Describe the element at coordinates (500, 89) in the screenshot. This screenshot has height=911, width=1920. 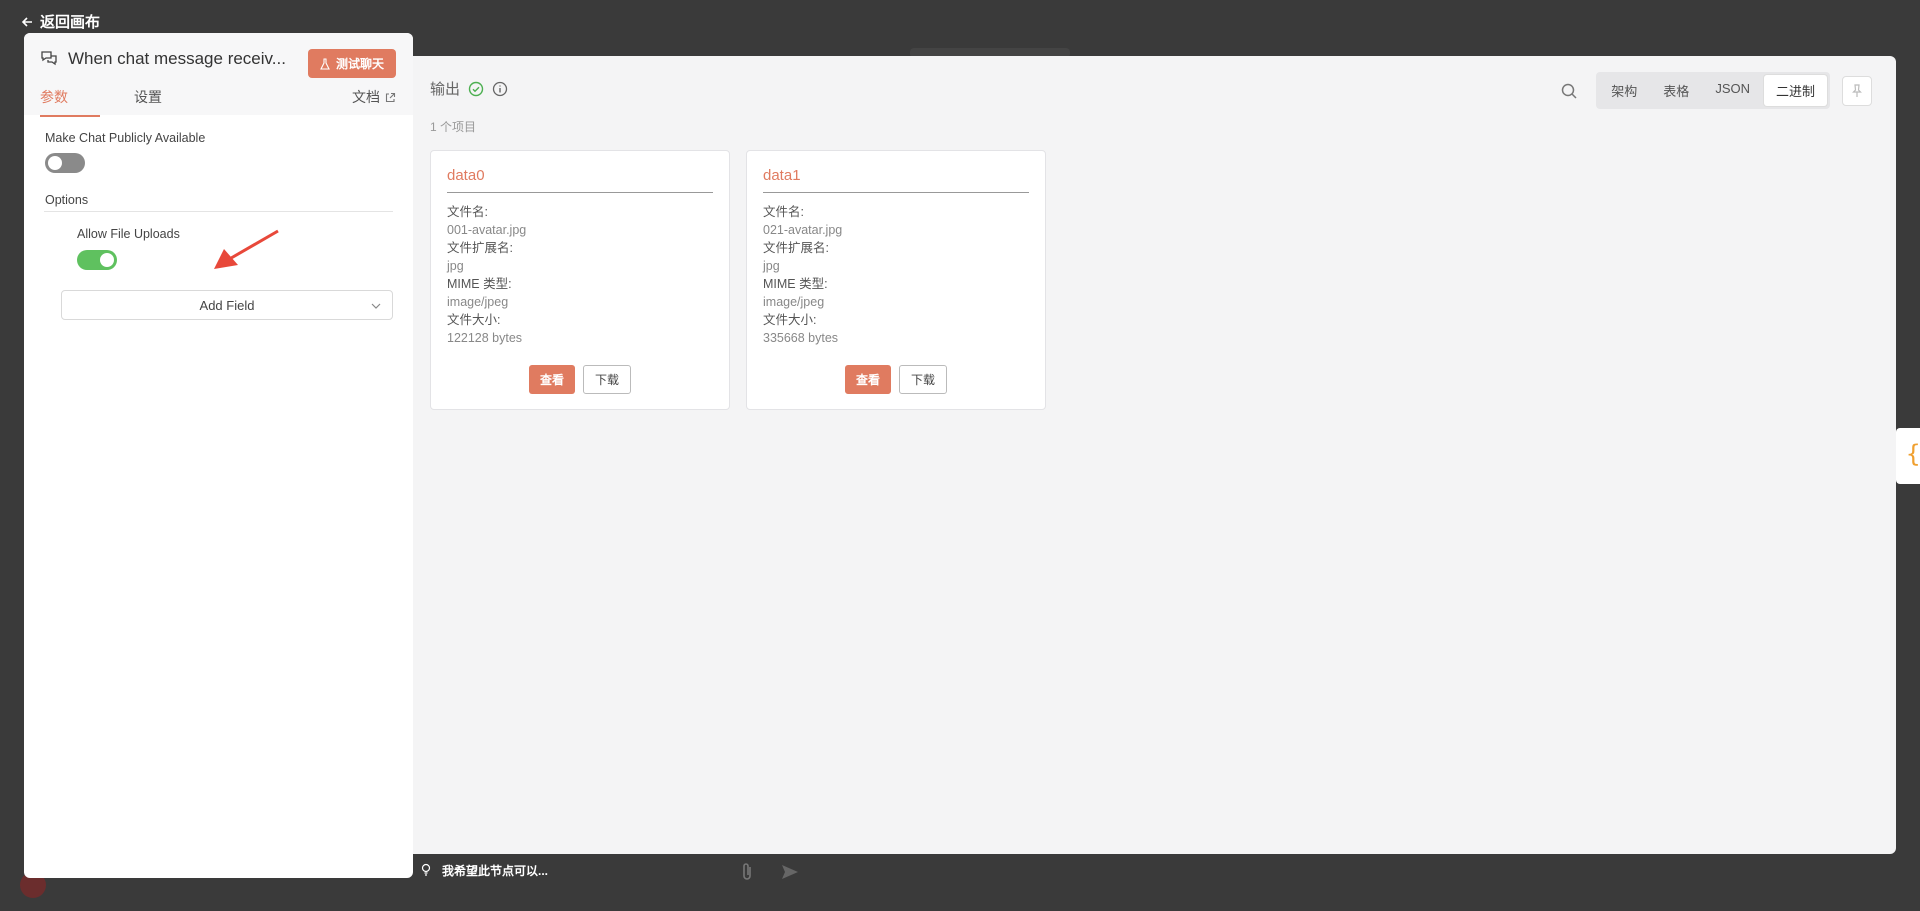
I see `info-icon` at that location.